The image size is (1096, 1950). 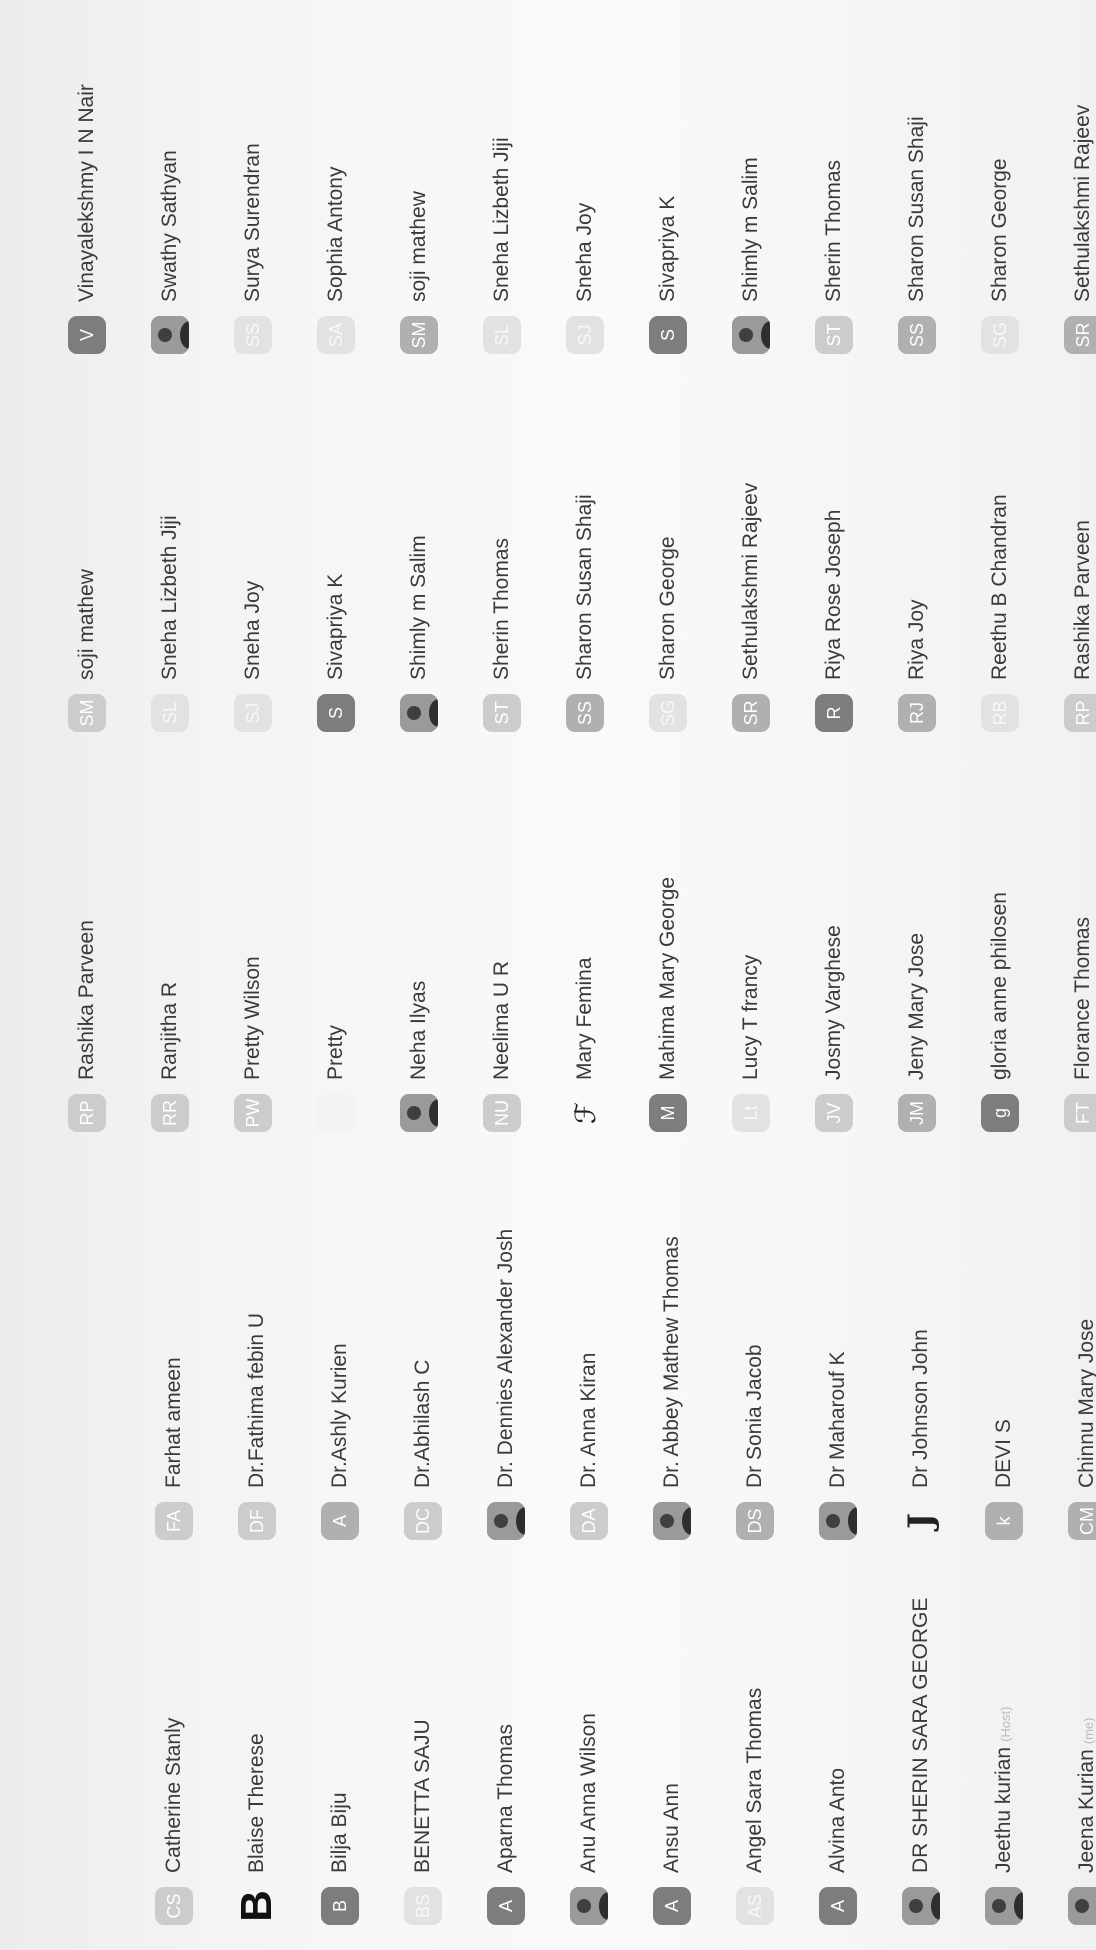 What do you see at coordinates (501, 1020) in the screenshot?
I see `participant-name-text: Neelima U R` at bounding box center [501, 1020].